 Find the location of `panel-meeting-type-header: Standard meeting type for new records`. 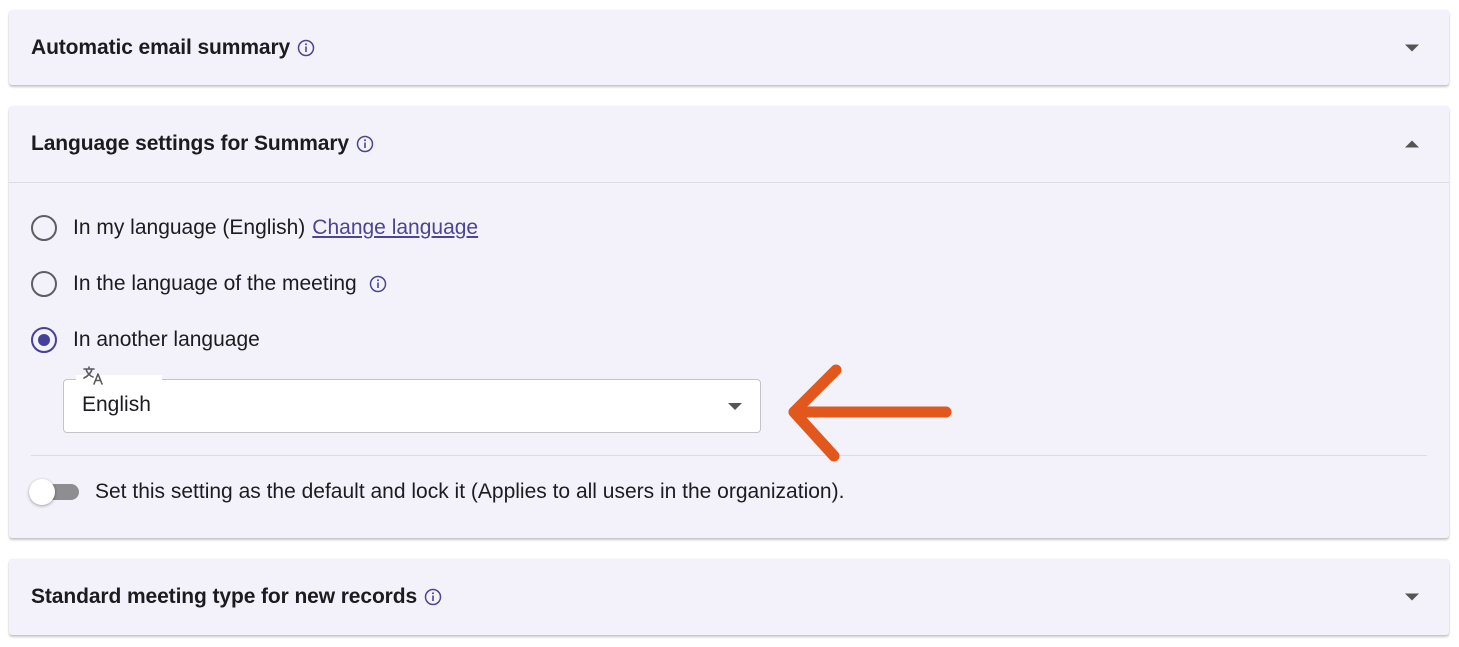

panel-meeting-type-header: Standard meeting type for new records is located at coordinates (729, 597).